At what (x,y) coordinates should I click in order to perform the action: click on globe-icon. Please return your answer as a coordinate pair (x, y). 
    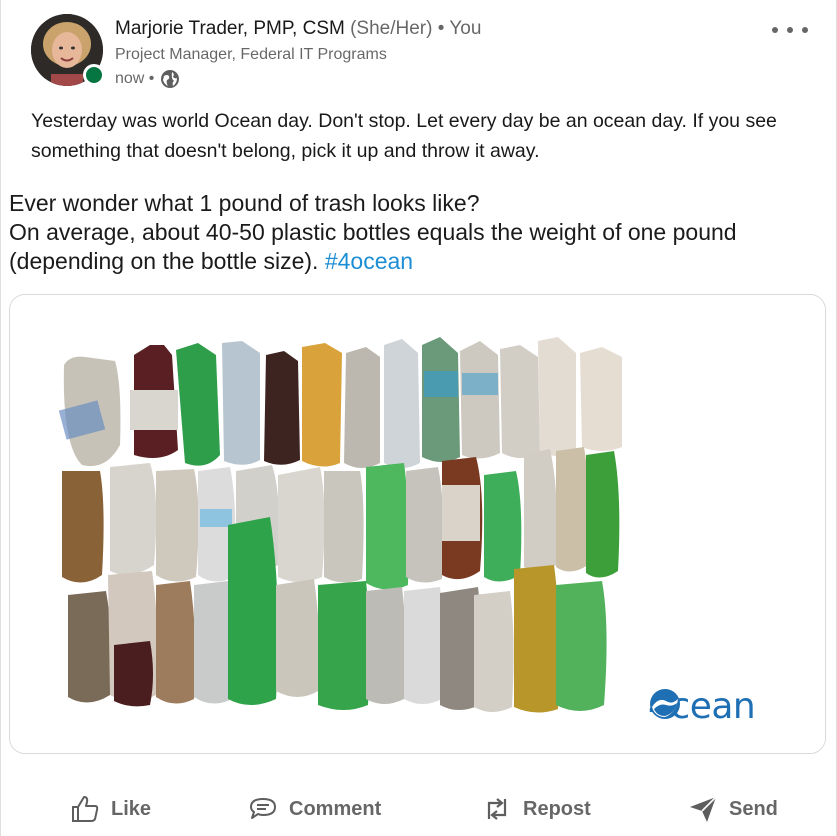
    Looking at the image, I should click on (170, 79).